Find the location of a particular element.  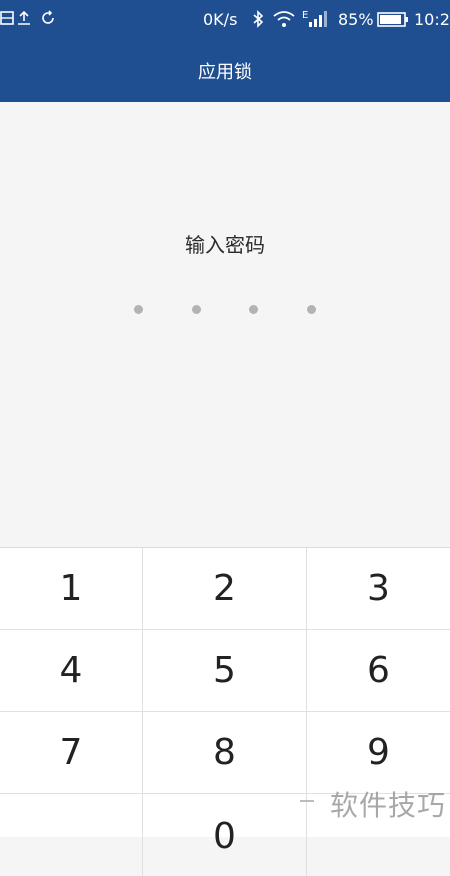

clock: 10:2 is located at coordinates (432, 19).